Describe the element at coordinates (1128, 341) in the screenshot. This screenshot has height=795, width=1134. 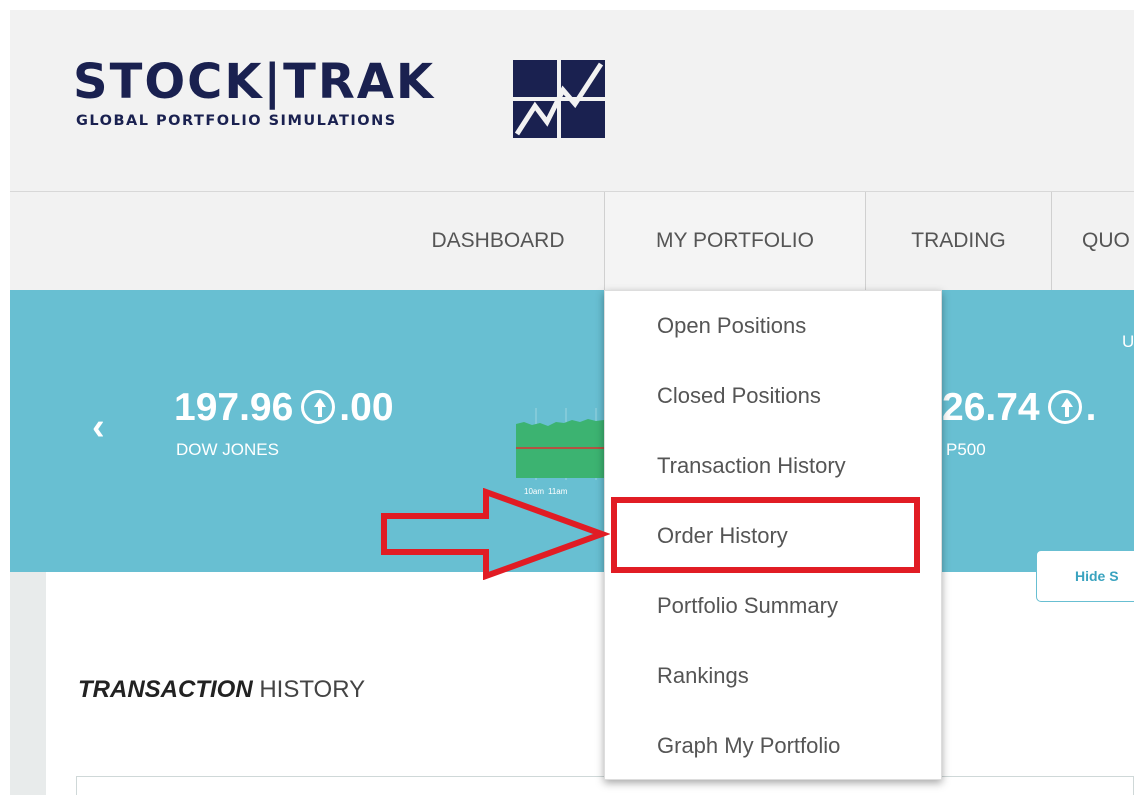
I see `ticker-partial-label: U` at that location.